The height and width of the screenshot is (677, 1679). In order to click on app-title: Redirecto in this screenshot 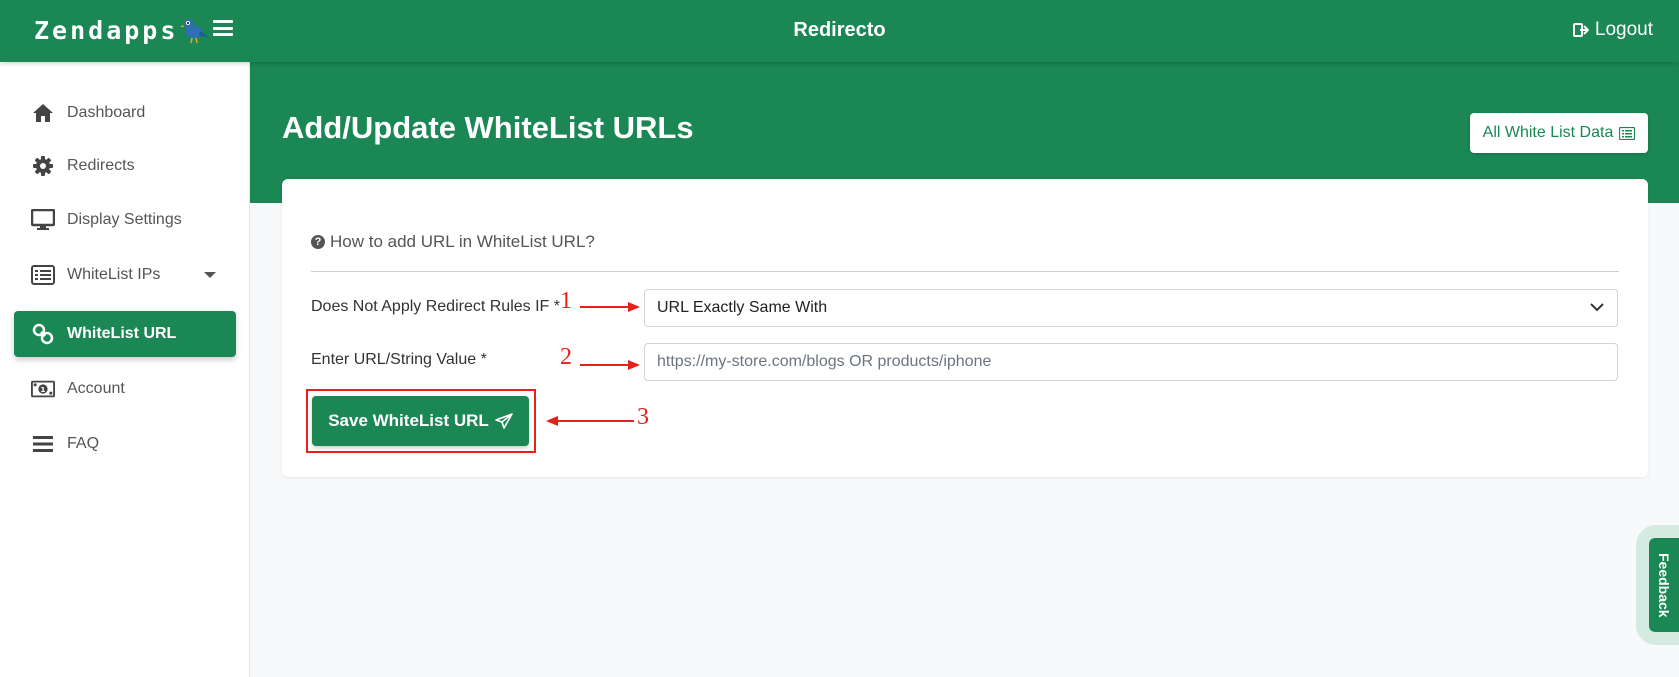, I will do `click(839, 30)`.